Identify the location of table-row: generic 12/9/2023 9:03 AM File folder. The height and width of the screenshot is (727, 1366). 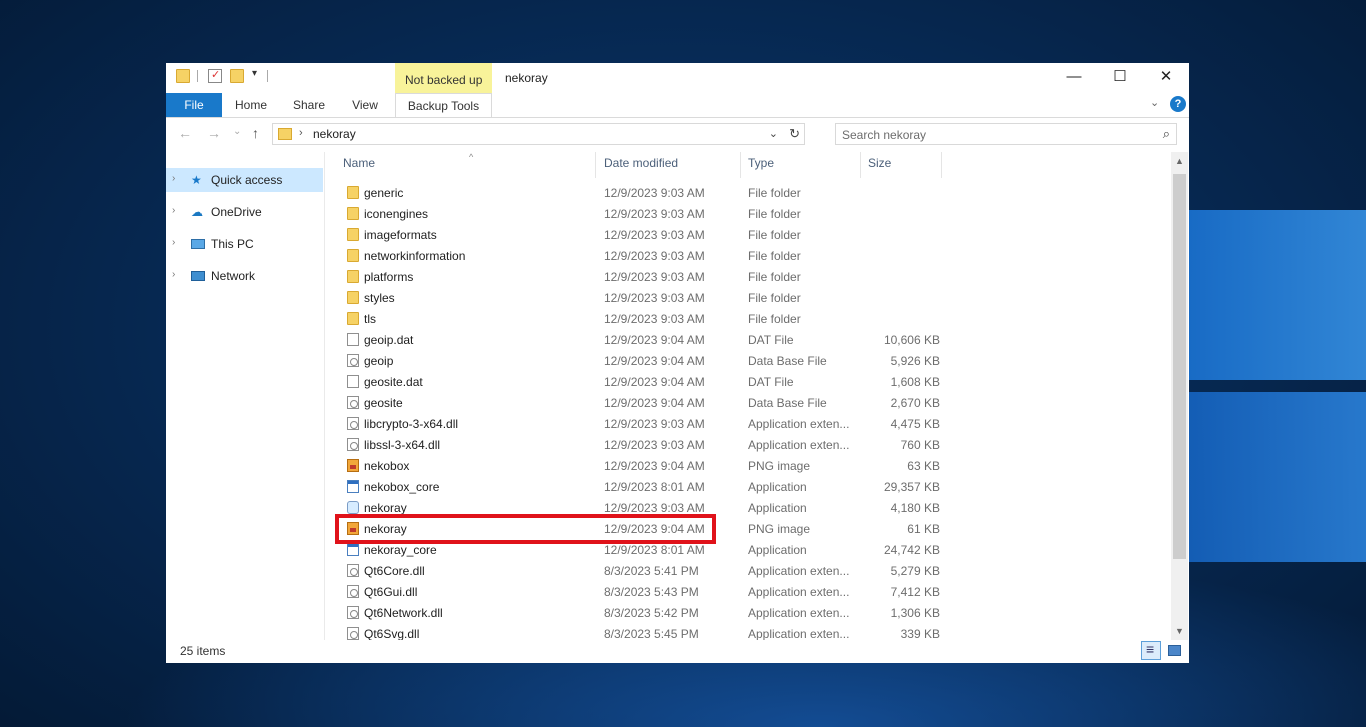
(642, 192).